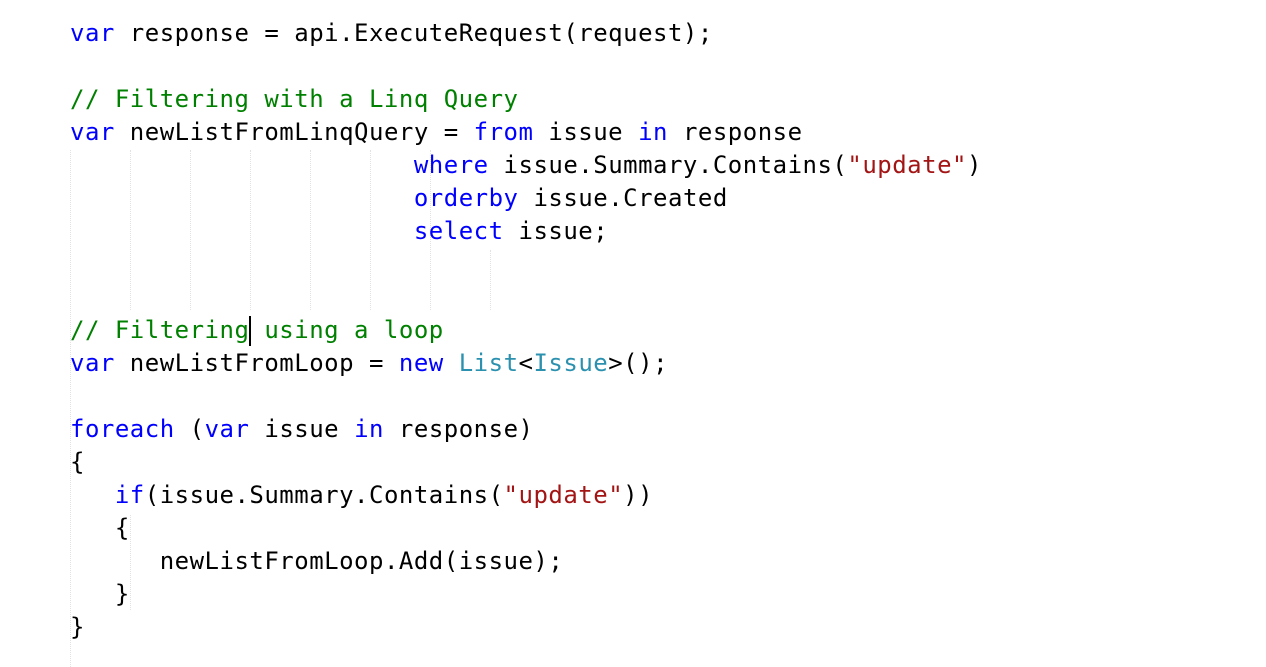 Image resolution: width=1266 pixels, height=667 pixels. Describe the element at coordinates (974, 165) in the screenshot. I see `code-text: )` at that location.